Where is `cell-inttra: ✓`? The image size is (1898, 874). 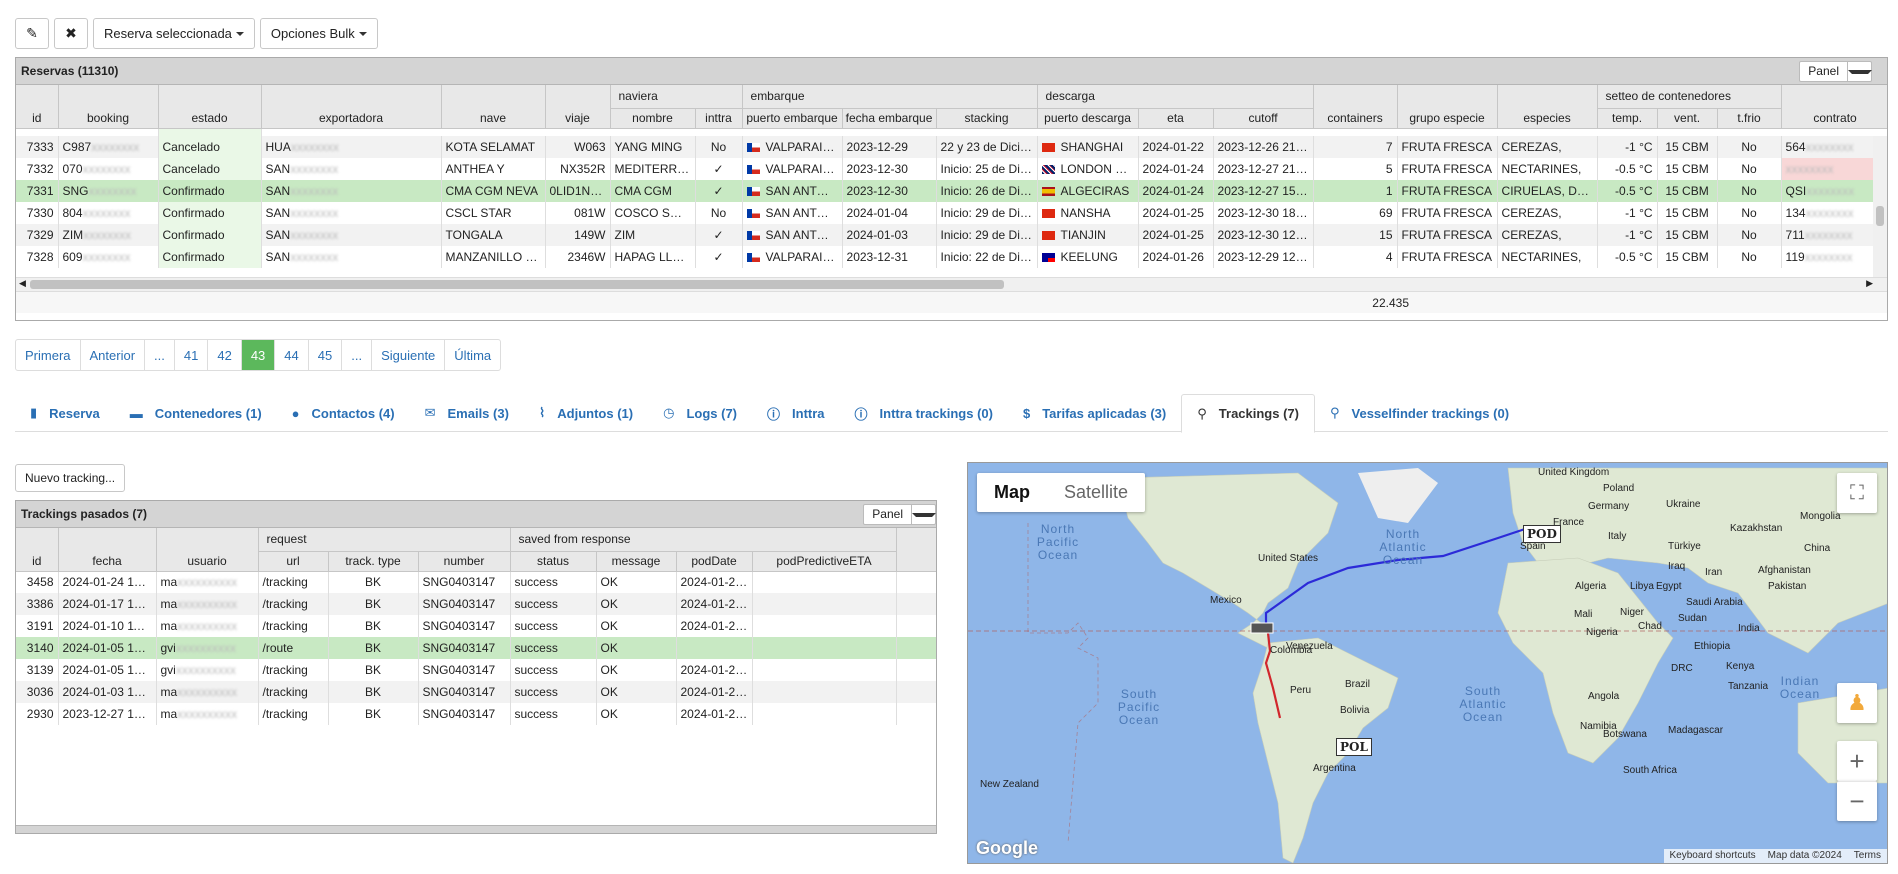 cell-inttra: ✓ is located at coordinates (719, 169).